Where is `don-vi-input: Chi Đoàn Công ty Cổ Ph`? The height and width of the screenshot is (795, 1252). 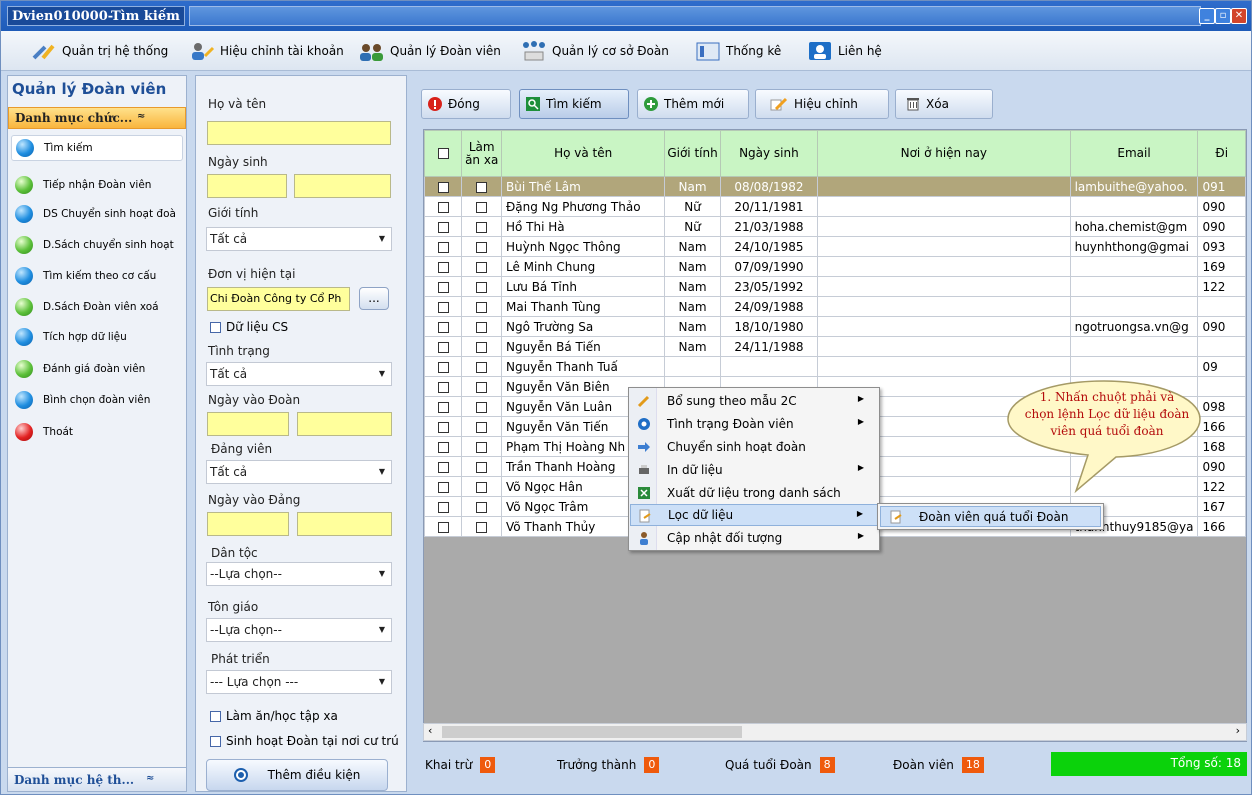
don-vi-input: Chi Đoàn Công ty Cổ Ph is located at coordinates (278, 299).